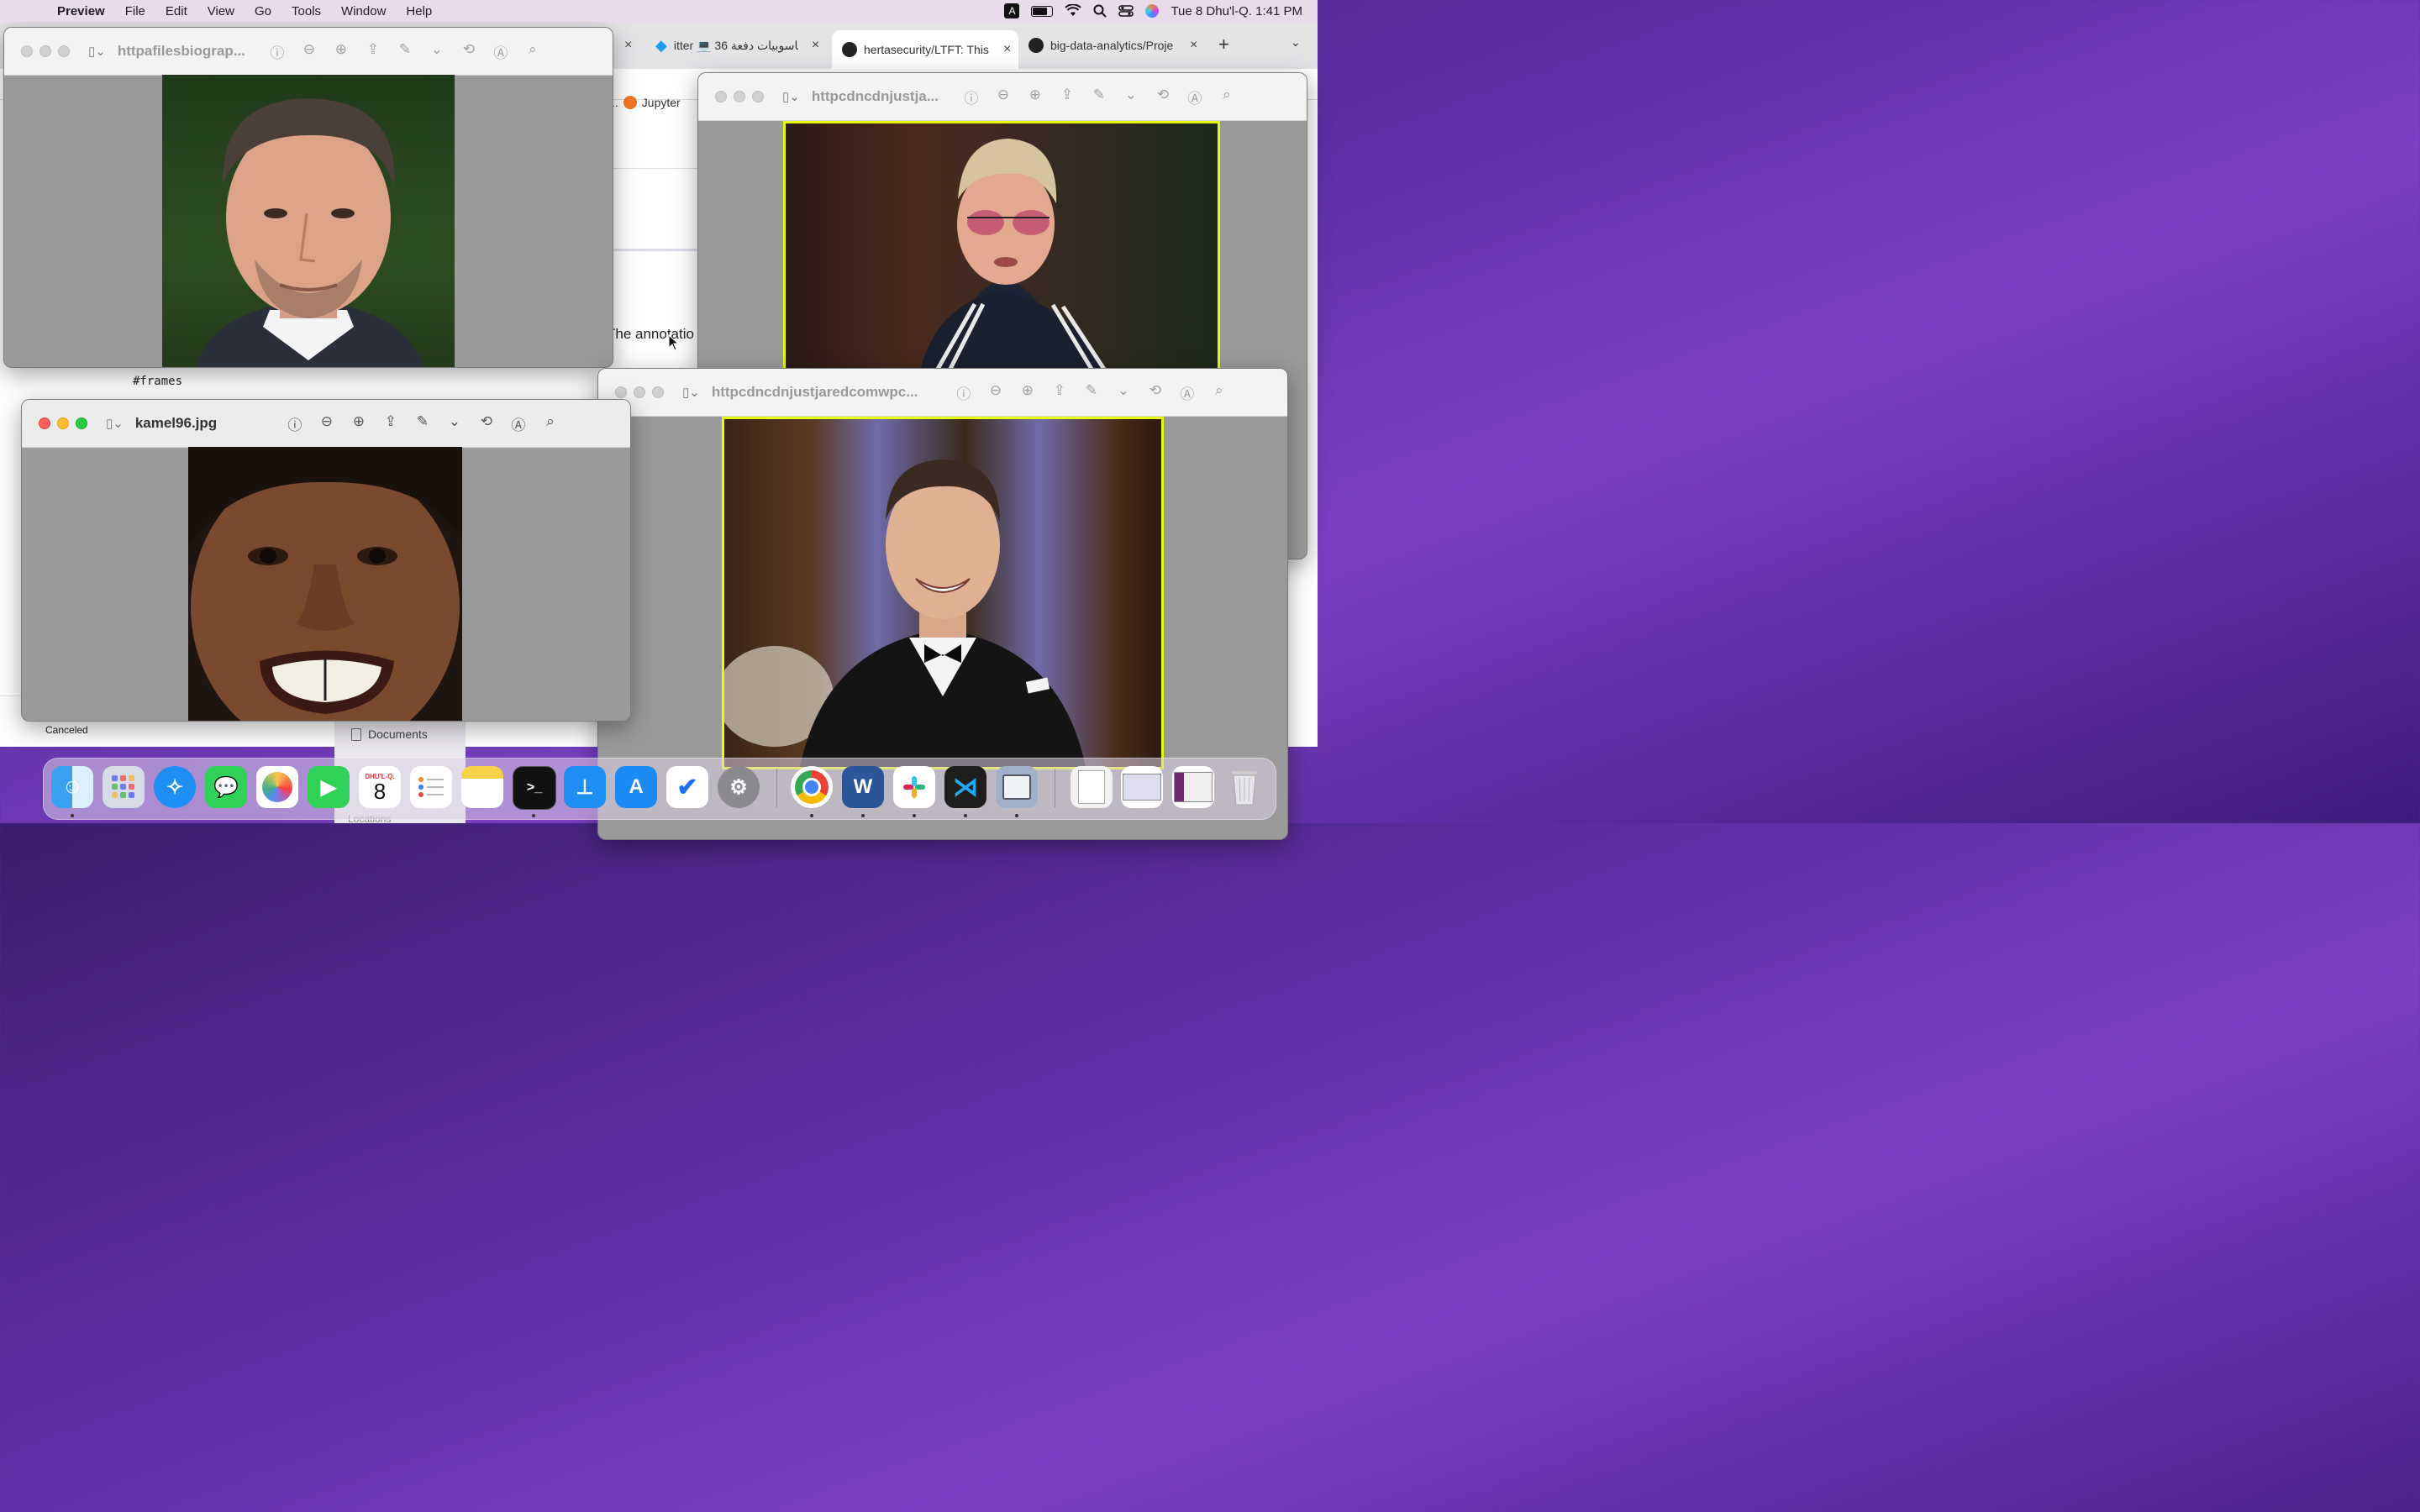 This screenshot has width=2420, height=1512. Describe the element at coordinates (221, 11) in the screenshot. I see `menu-view: View` at that location.